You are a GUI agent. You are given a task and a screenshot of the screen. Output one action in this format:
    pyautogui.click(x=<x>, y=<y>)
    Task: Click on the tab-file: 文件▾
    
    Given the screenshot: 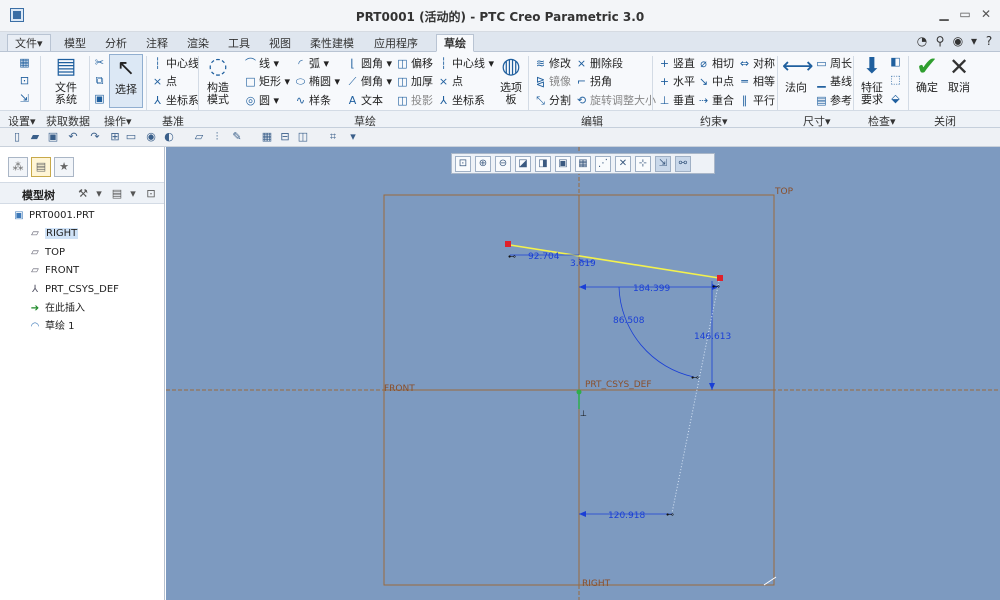 What is the action you would take?
    pyautogui.click(x=29, y=43)
    